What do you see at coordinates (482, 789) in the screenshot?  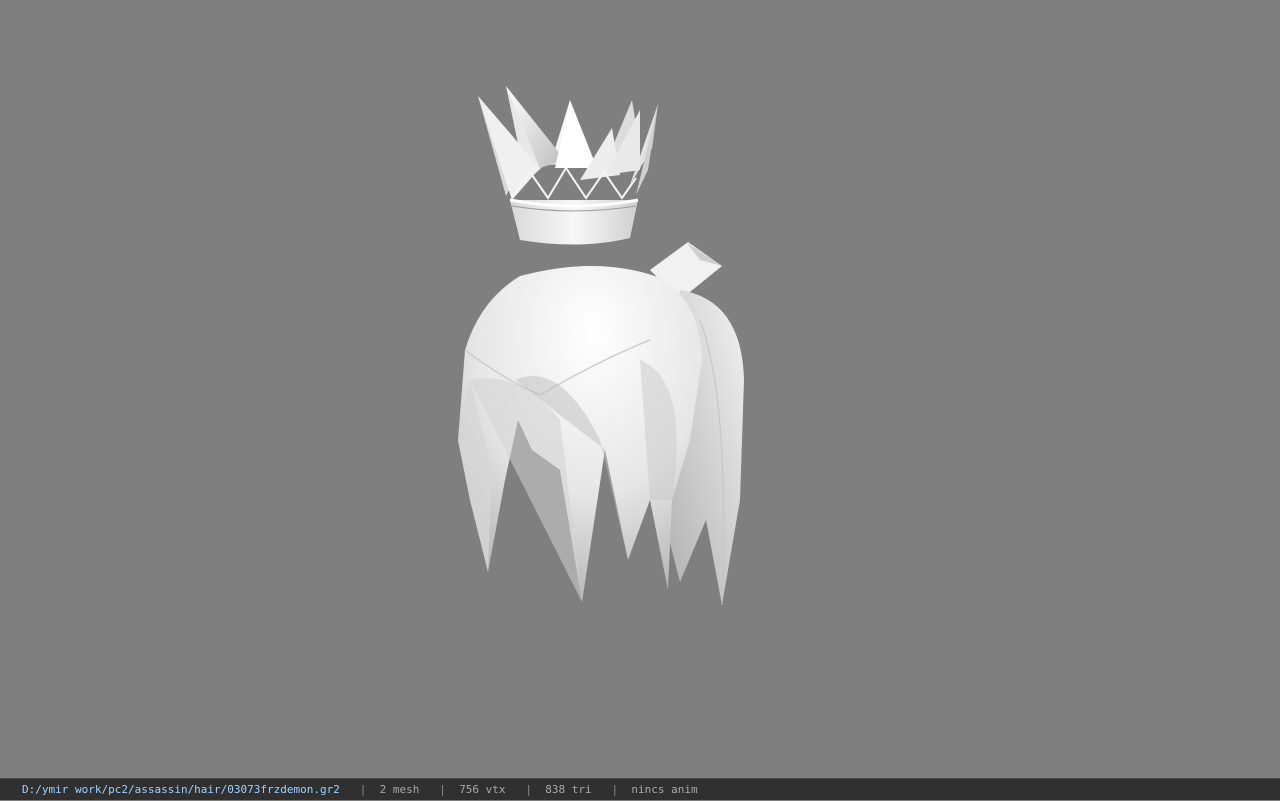 I see `vertex-count: 756 vtx` at bounding box center [482, 789].